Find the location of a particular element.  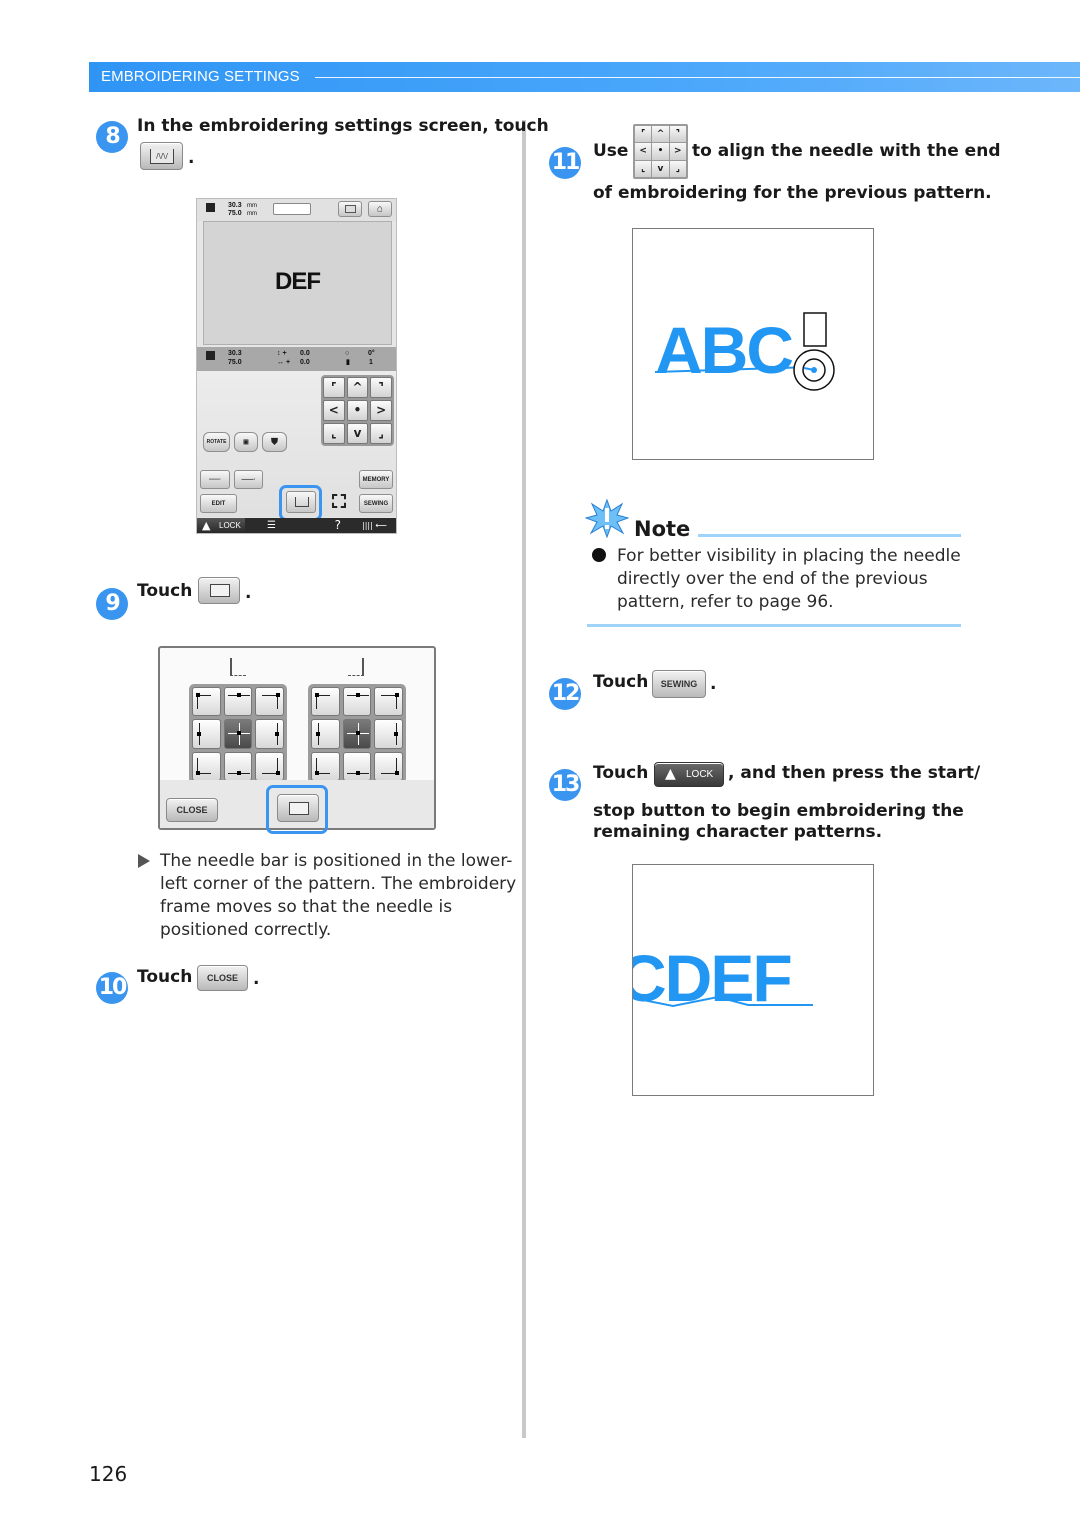

applique-button: ⛊ is located at coordinates (274, 442).